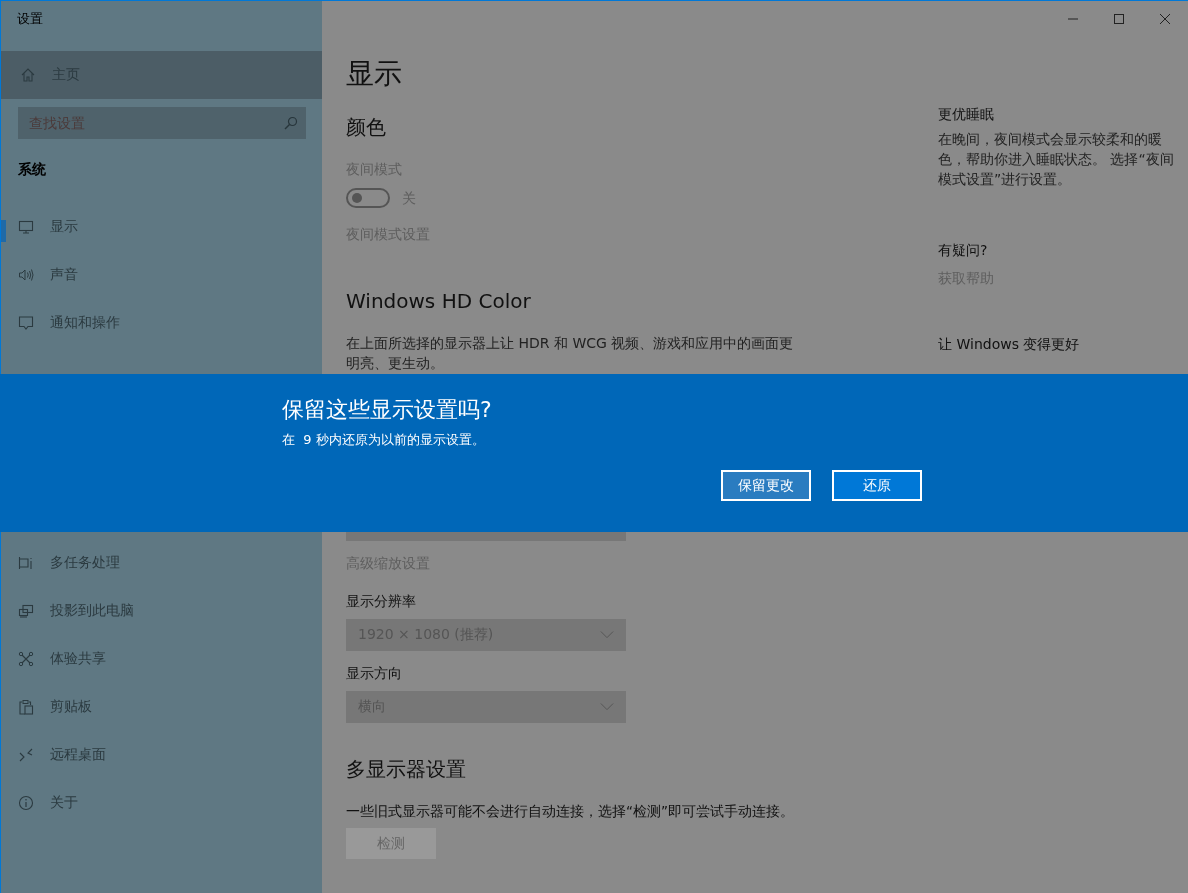 This screenshot has width=1188, height=893. I want to click on monitor-icon, so click(26, 227).